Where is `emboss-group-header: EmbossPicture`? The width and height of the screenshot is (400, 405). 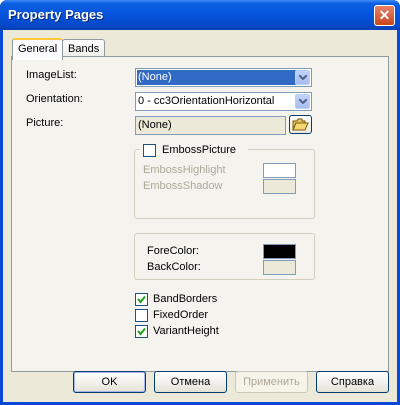 emboss-group-header: EmbossPicture is located at coordinates (194, 150).